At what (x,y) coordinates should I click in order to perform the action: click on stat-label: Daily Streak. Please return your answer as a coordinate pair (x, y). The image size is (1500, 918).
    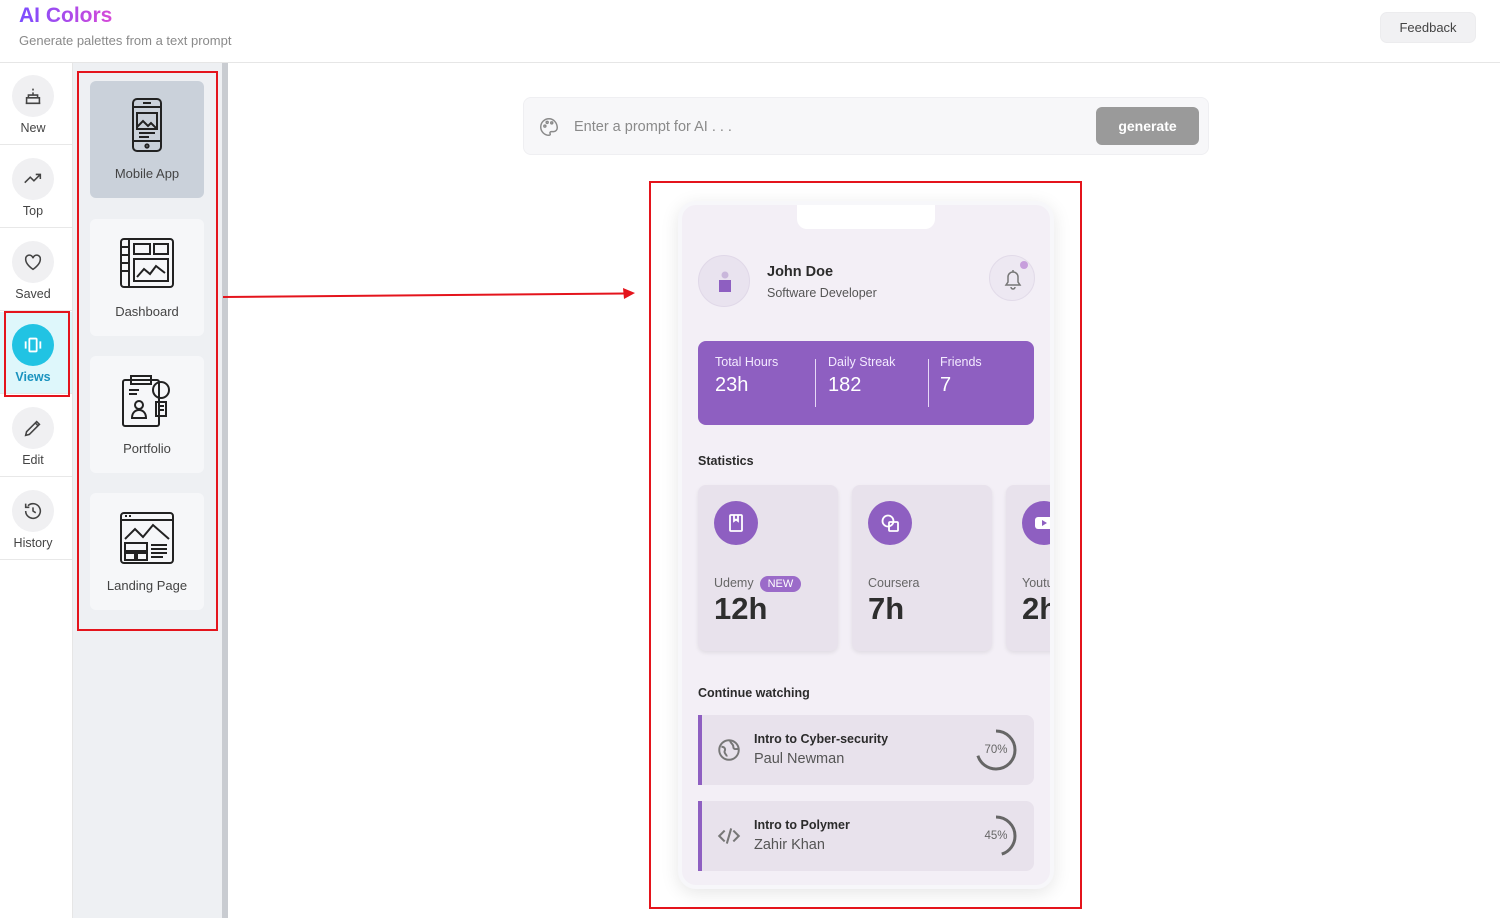
    Looking at the image, I should click on (862, 362).